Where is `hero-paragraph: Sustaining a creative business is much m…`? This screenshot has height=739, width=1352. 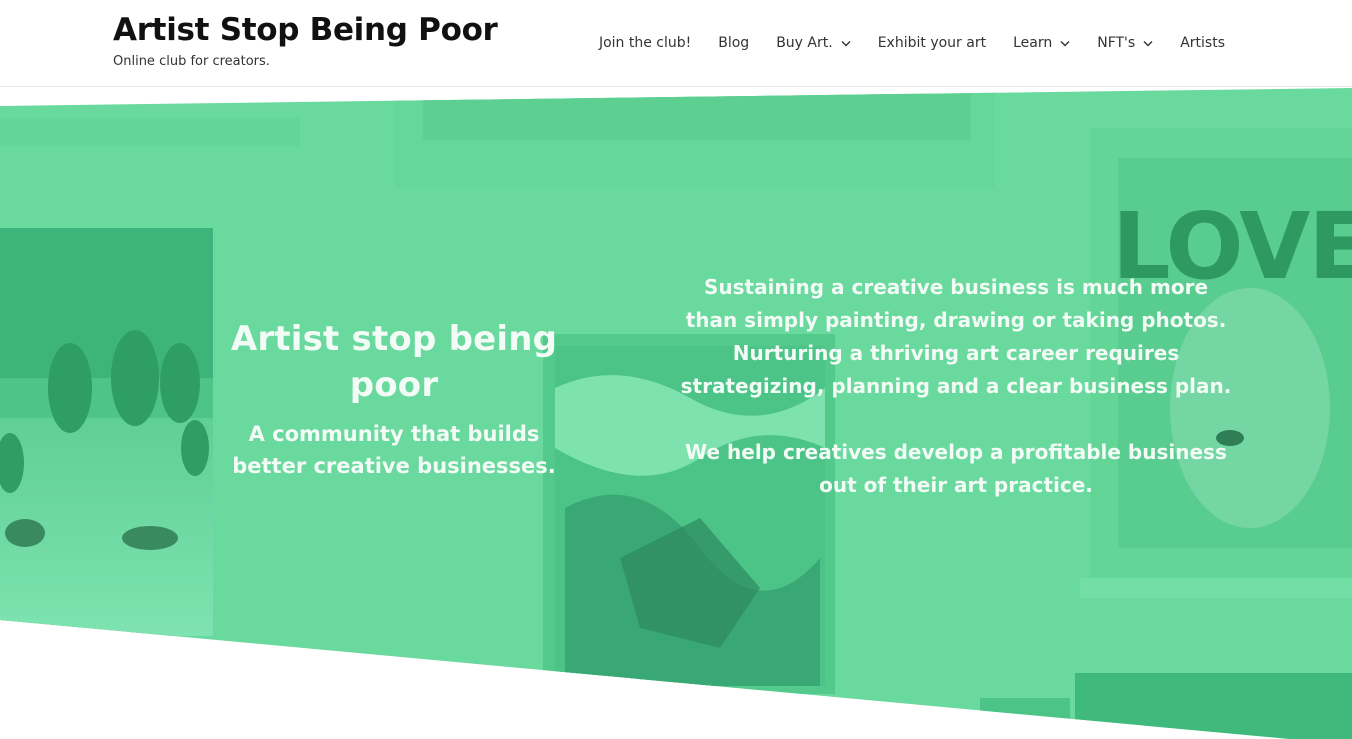 hero-paragraph: Sustaining a creative business is much m… is located at coordinates (956, 336).